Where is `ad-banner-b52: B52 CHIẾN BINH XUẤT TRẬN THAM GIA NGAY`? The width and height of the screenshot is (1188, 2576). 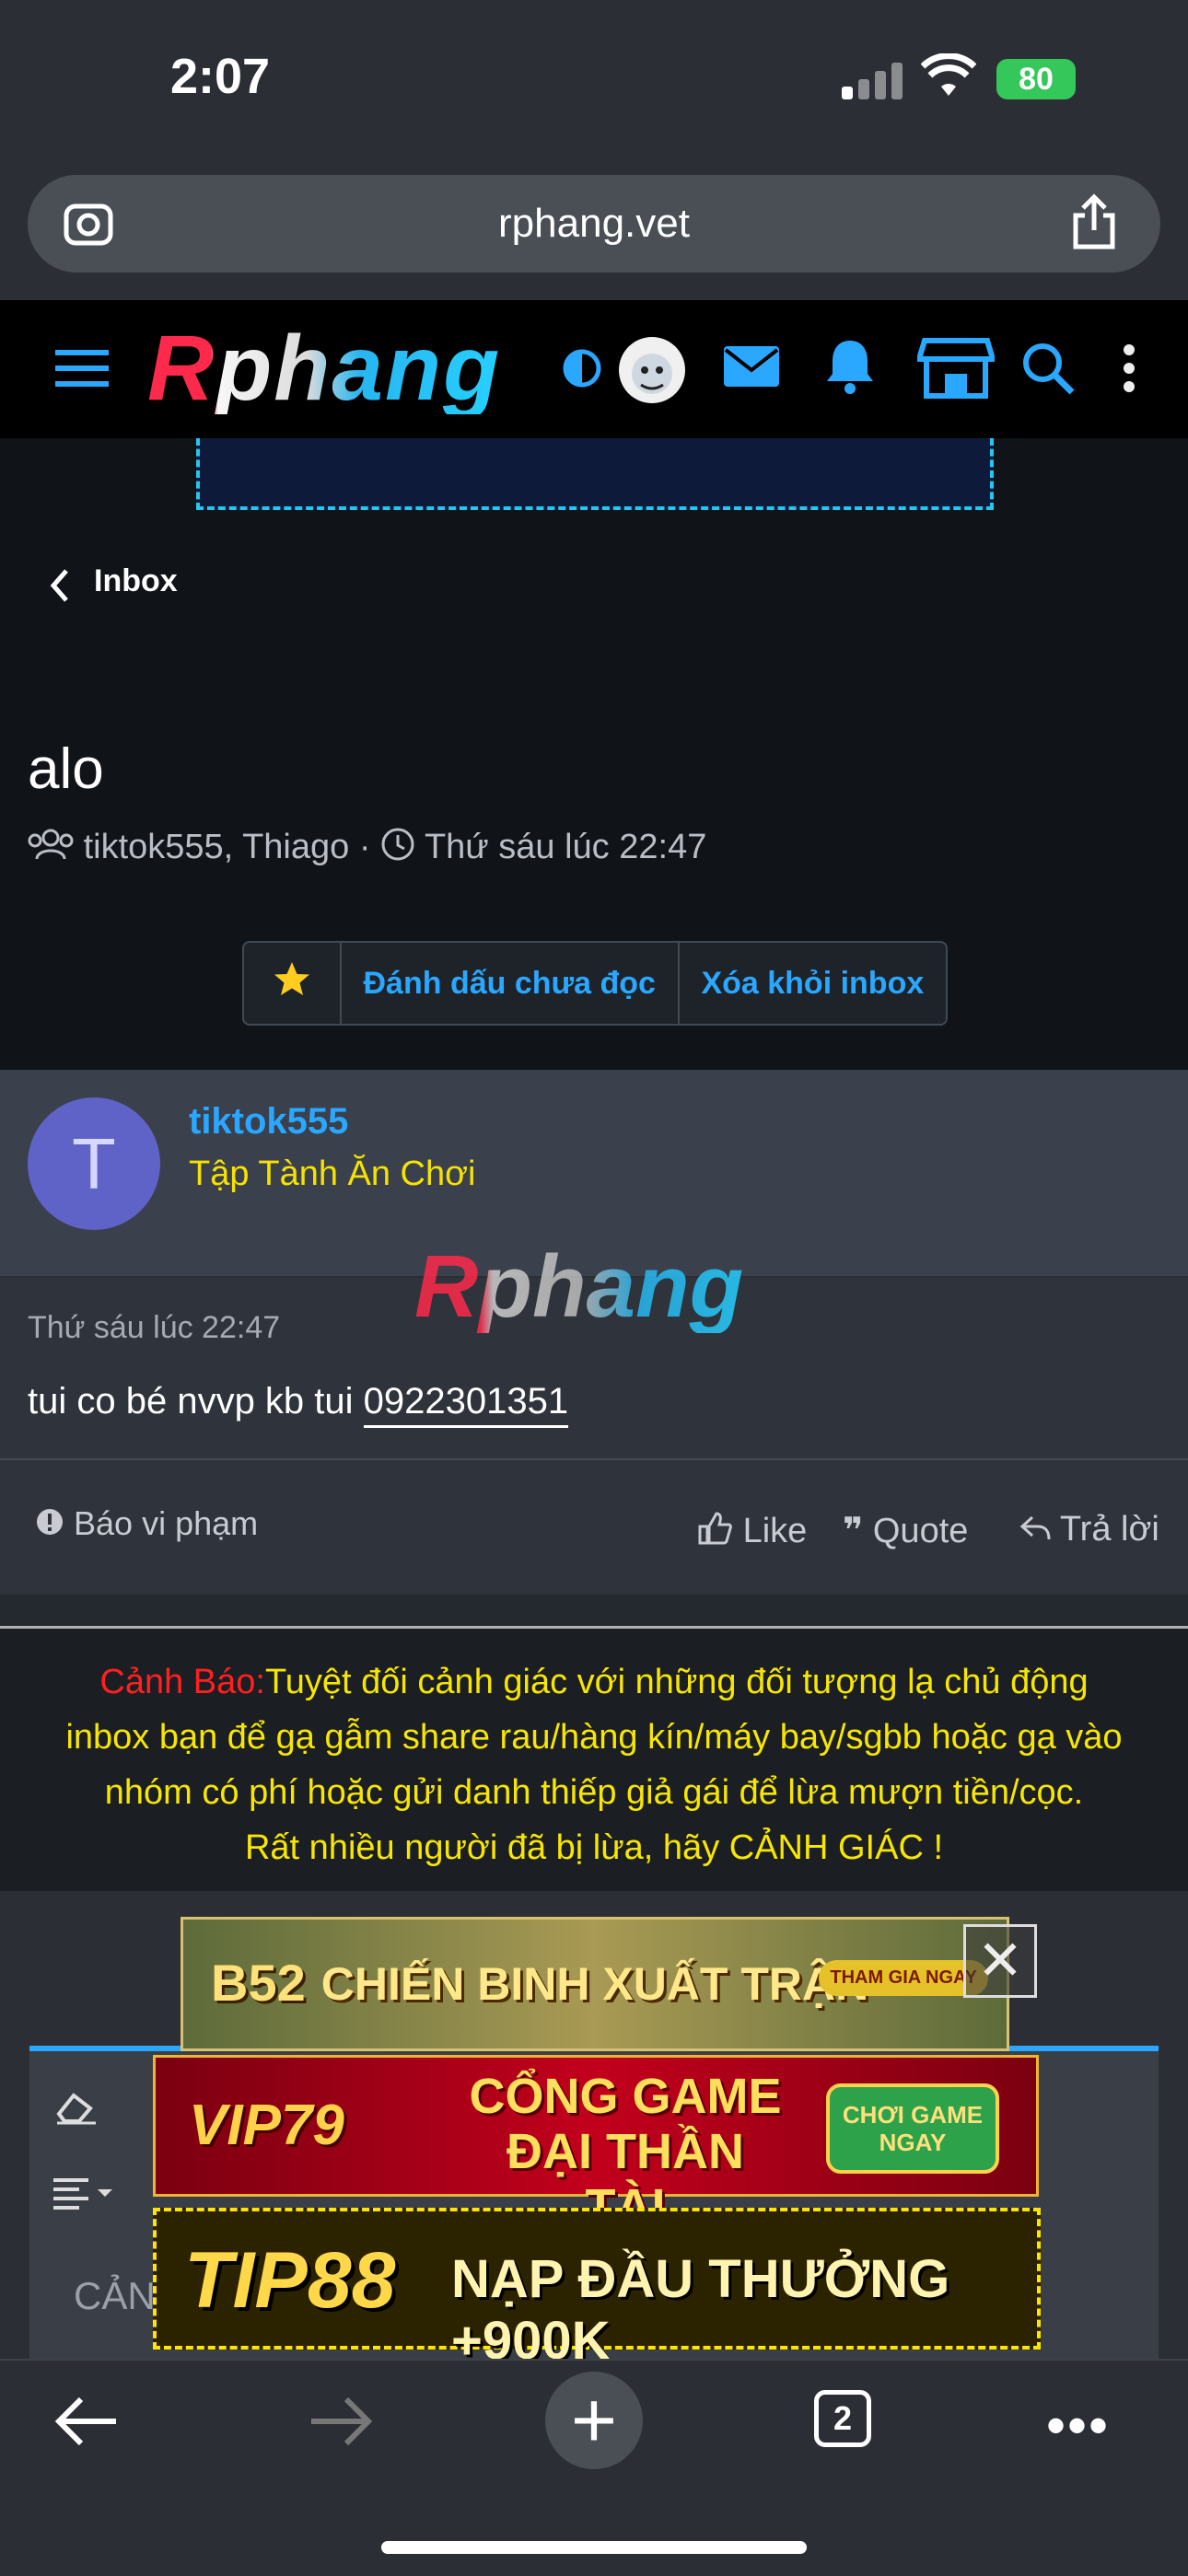 ad-banner-b52: B52 CHIẾN BINH XUẤT TRẬN THAM GIA NGAY is located at coordinates (595, 1984).